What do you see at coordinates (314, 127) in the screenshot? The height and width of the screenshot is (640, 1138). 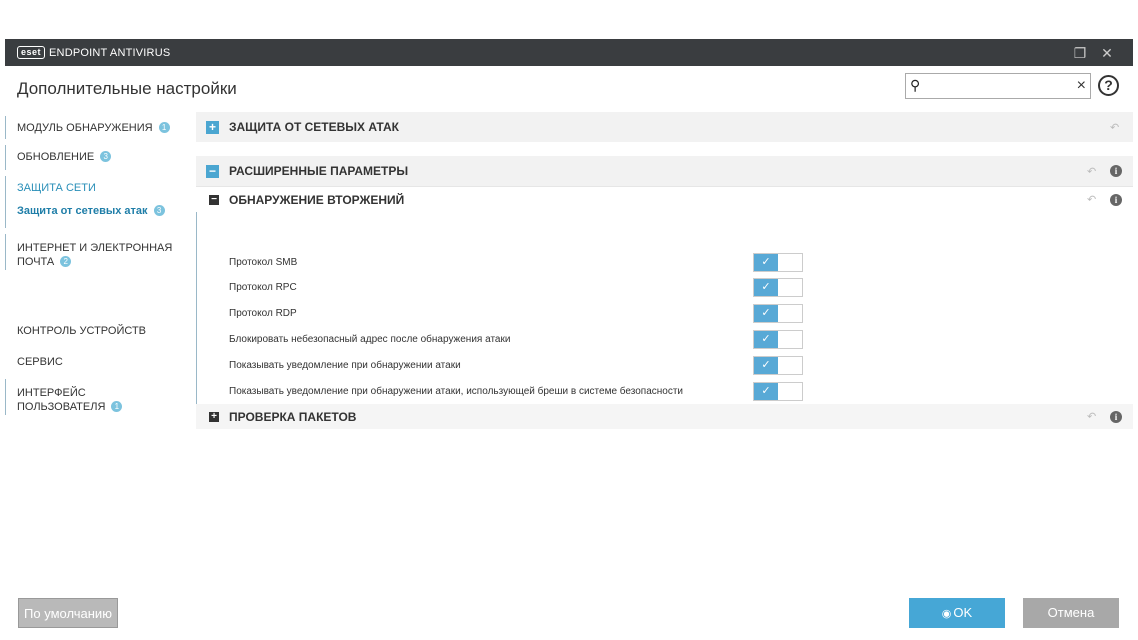 I see `section-title: ЗАЩИТА ОТ СЕТЕВЫХ АТАК` at bounding box center [314, 127].